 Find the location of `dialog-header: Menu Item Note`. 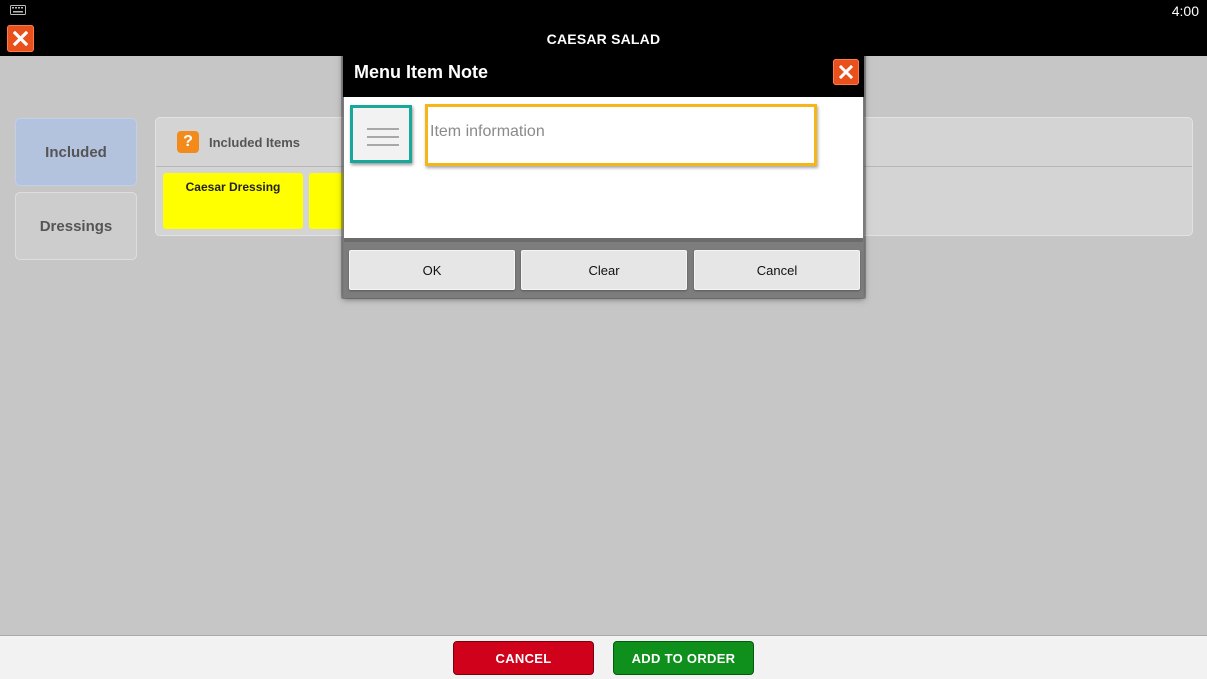

dialog-header: Menu Item Note is located at coordinates (603, 72).